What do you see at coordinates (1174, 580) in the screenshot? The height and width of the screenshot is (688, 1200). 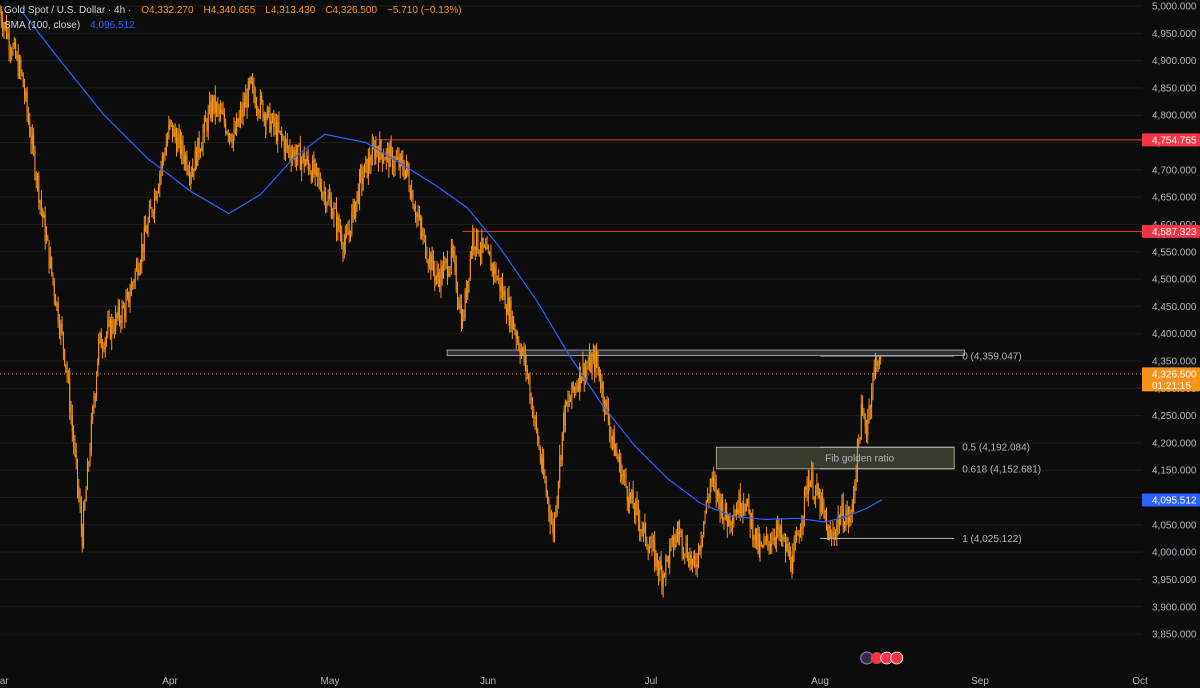 I see `y-tick-label: 3,950.000` at bounding box center [1174, 580].